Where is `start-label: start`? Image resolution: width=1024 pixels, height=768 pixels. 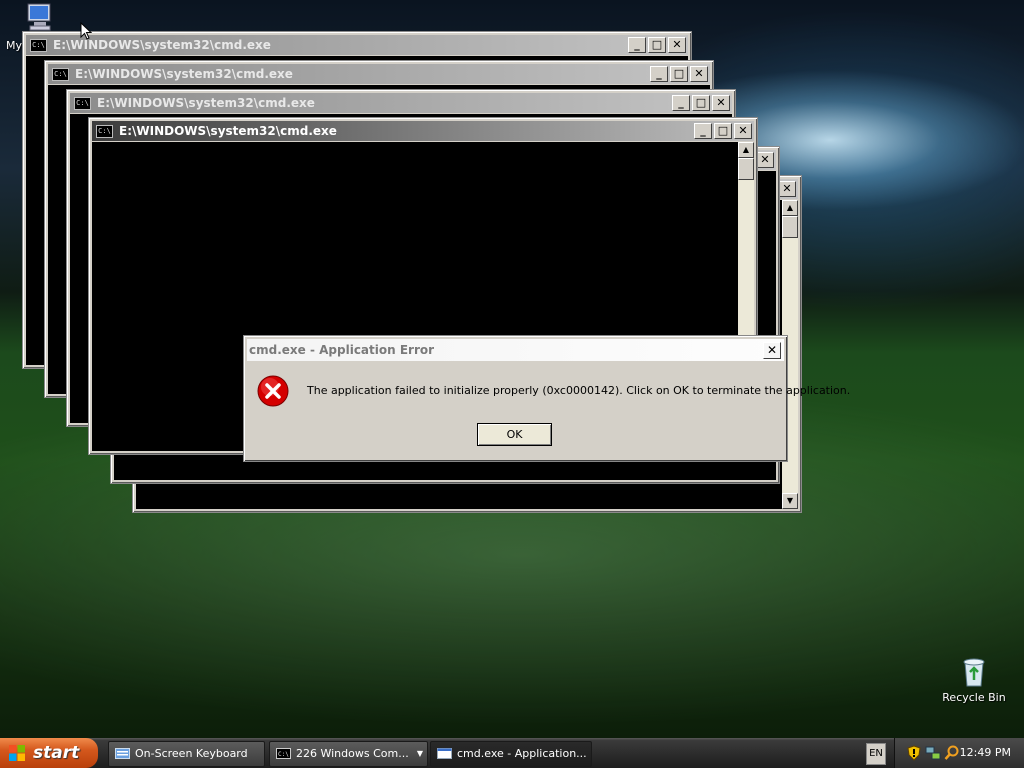 start-label: start is located at coordinates (56, 753).